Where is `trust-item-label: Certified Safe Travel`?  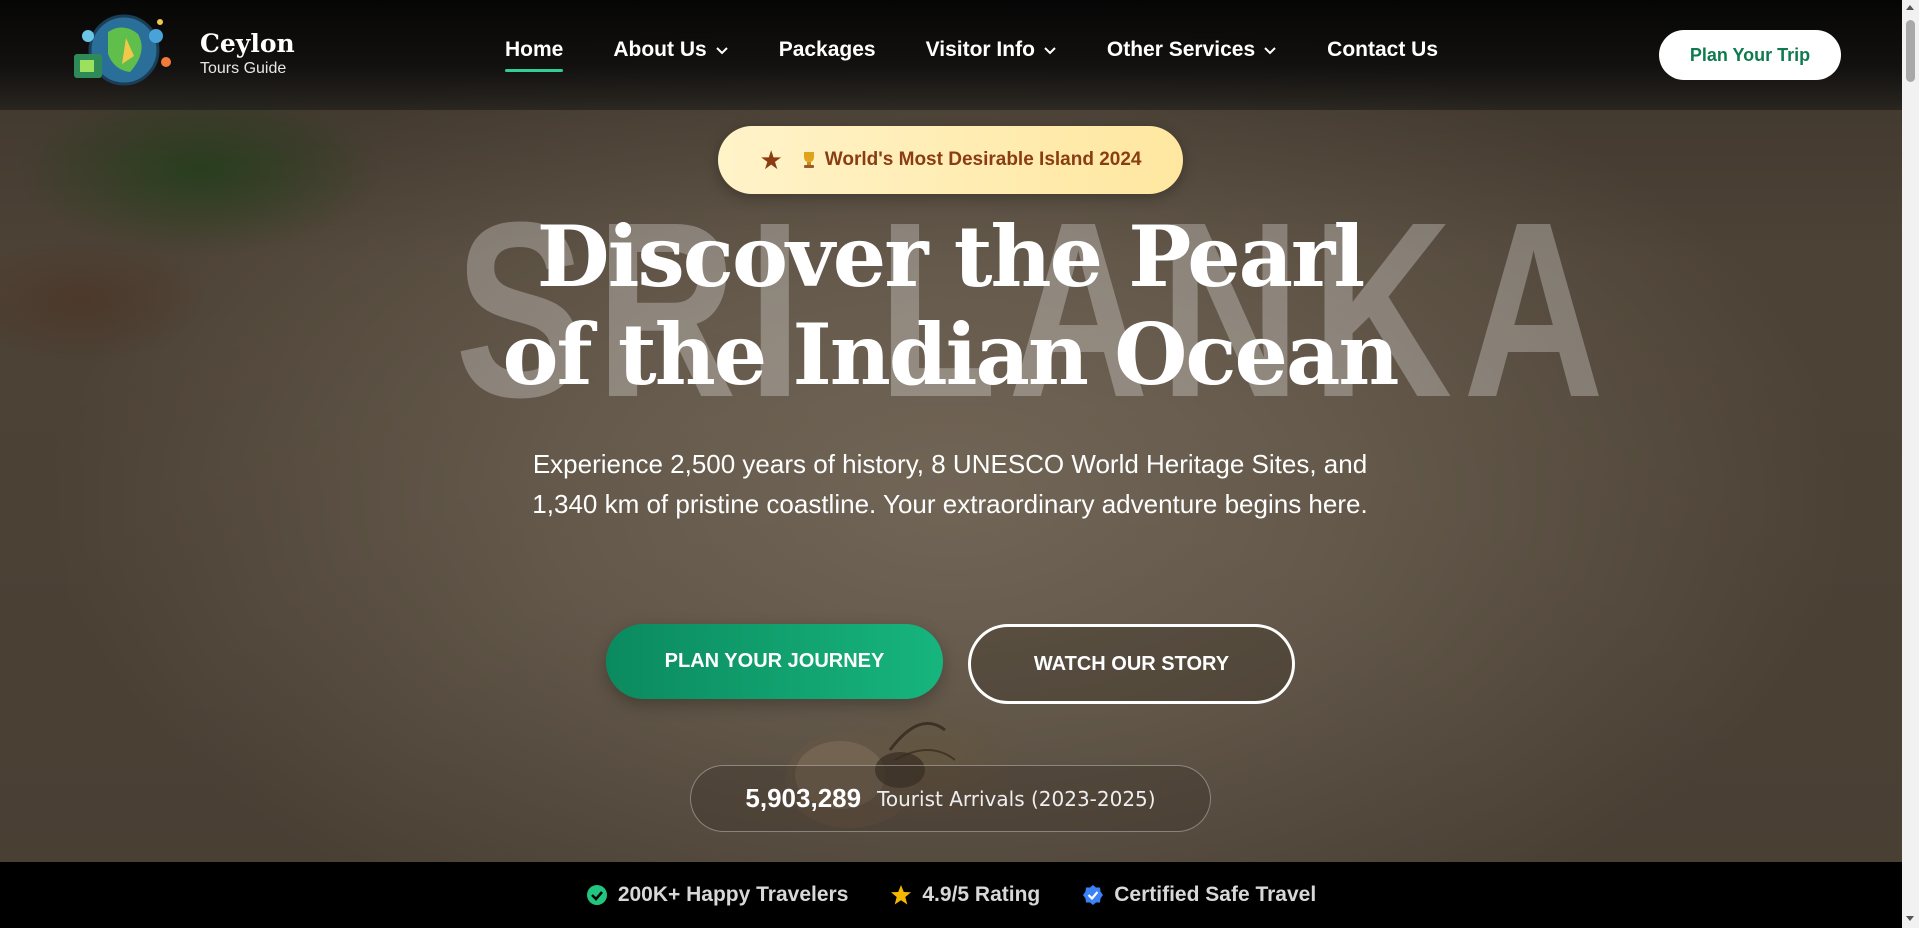
trust-item-label: Certified Safe Travel is located at coordinates (1215, 894).